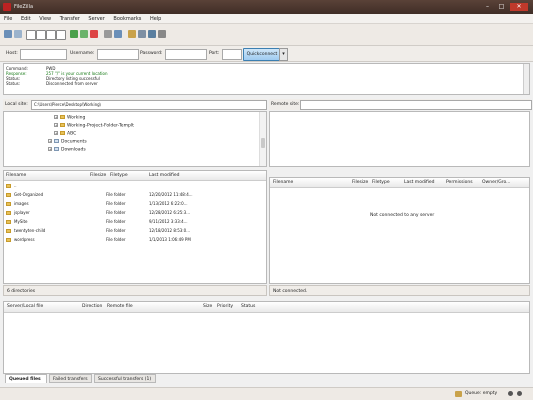 This screenshot has height=400, width=533. Describe the element at coordinates (9, 186) in the screenshot. I see `parent-folder-icon` at that location.